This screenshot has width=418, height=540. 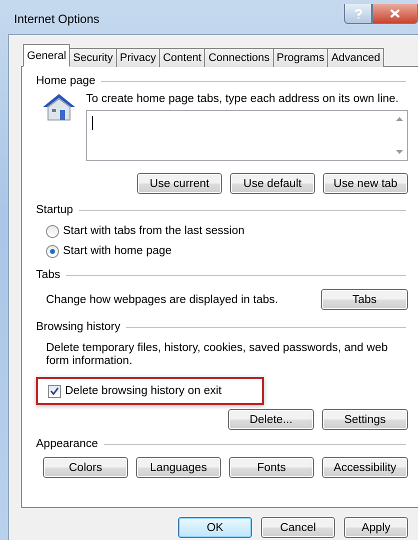 I want to click on help-button, so click(x=358, y=14).